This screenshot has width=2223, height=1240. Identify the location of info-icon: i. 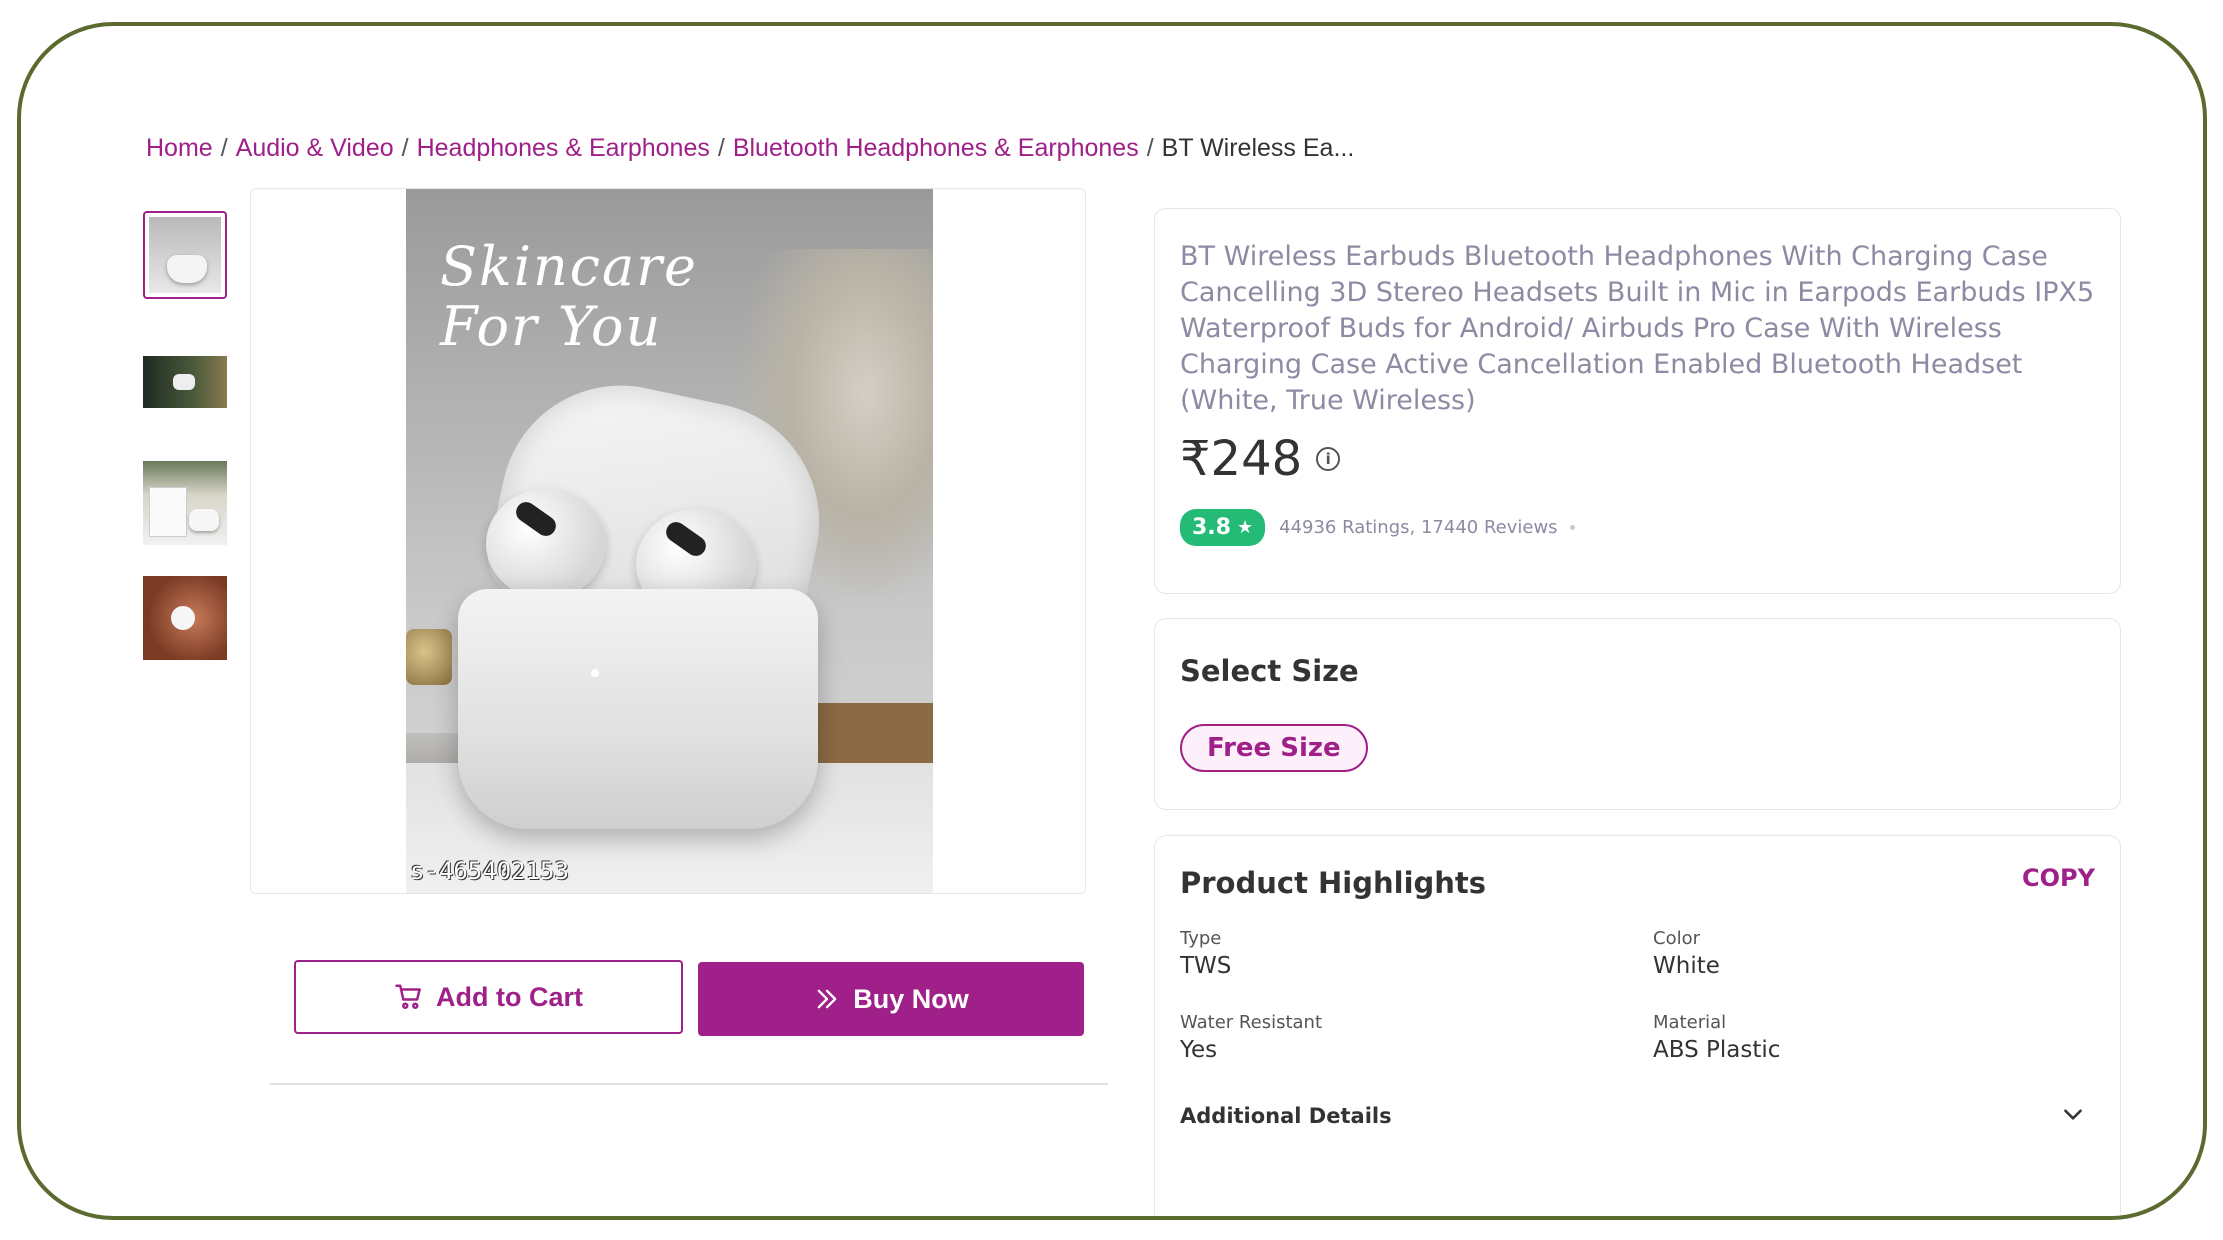
(1328, 459).